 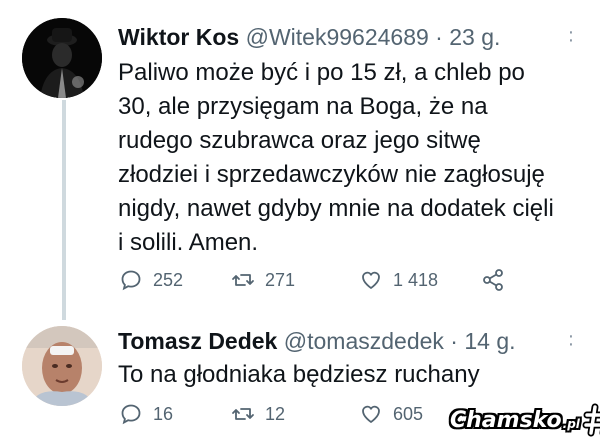 I want to click on watermark-text: Chamsko, so click(x=506, y=420).